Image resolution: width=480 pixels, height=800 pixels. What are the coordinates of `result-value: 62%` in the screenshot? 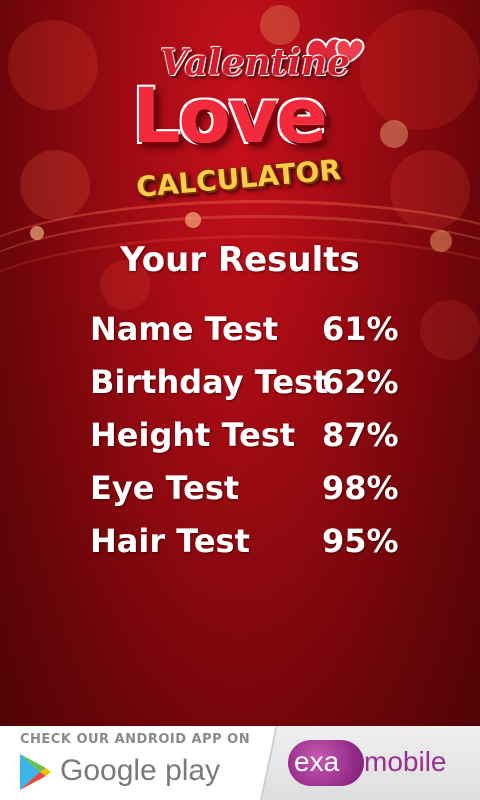 It's located at (360, 381).